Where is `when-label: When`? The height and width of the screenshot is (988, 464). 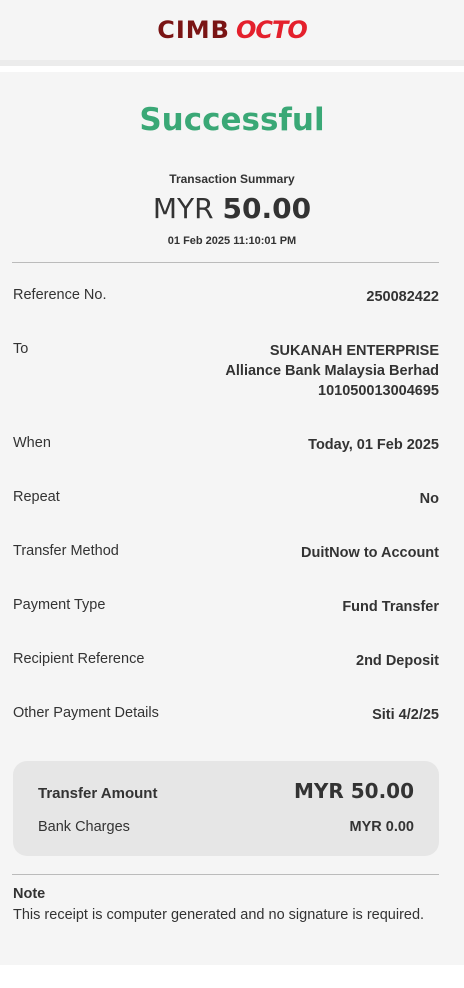 when-label: When is located at coordinates (32, 443).